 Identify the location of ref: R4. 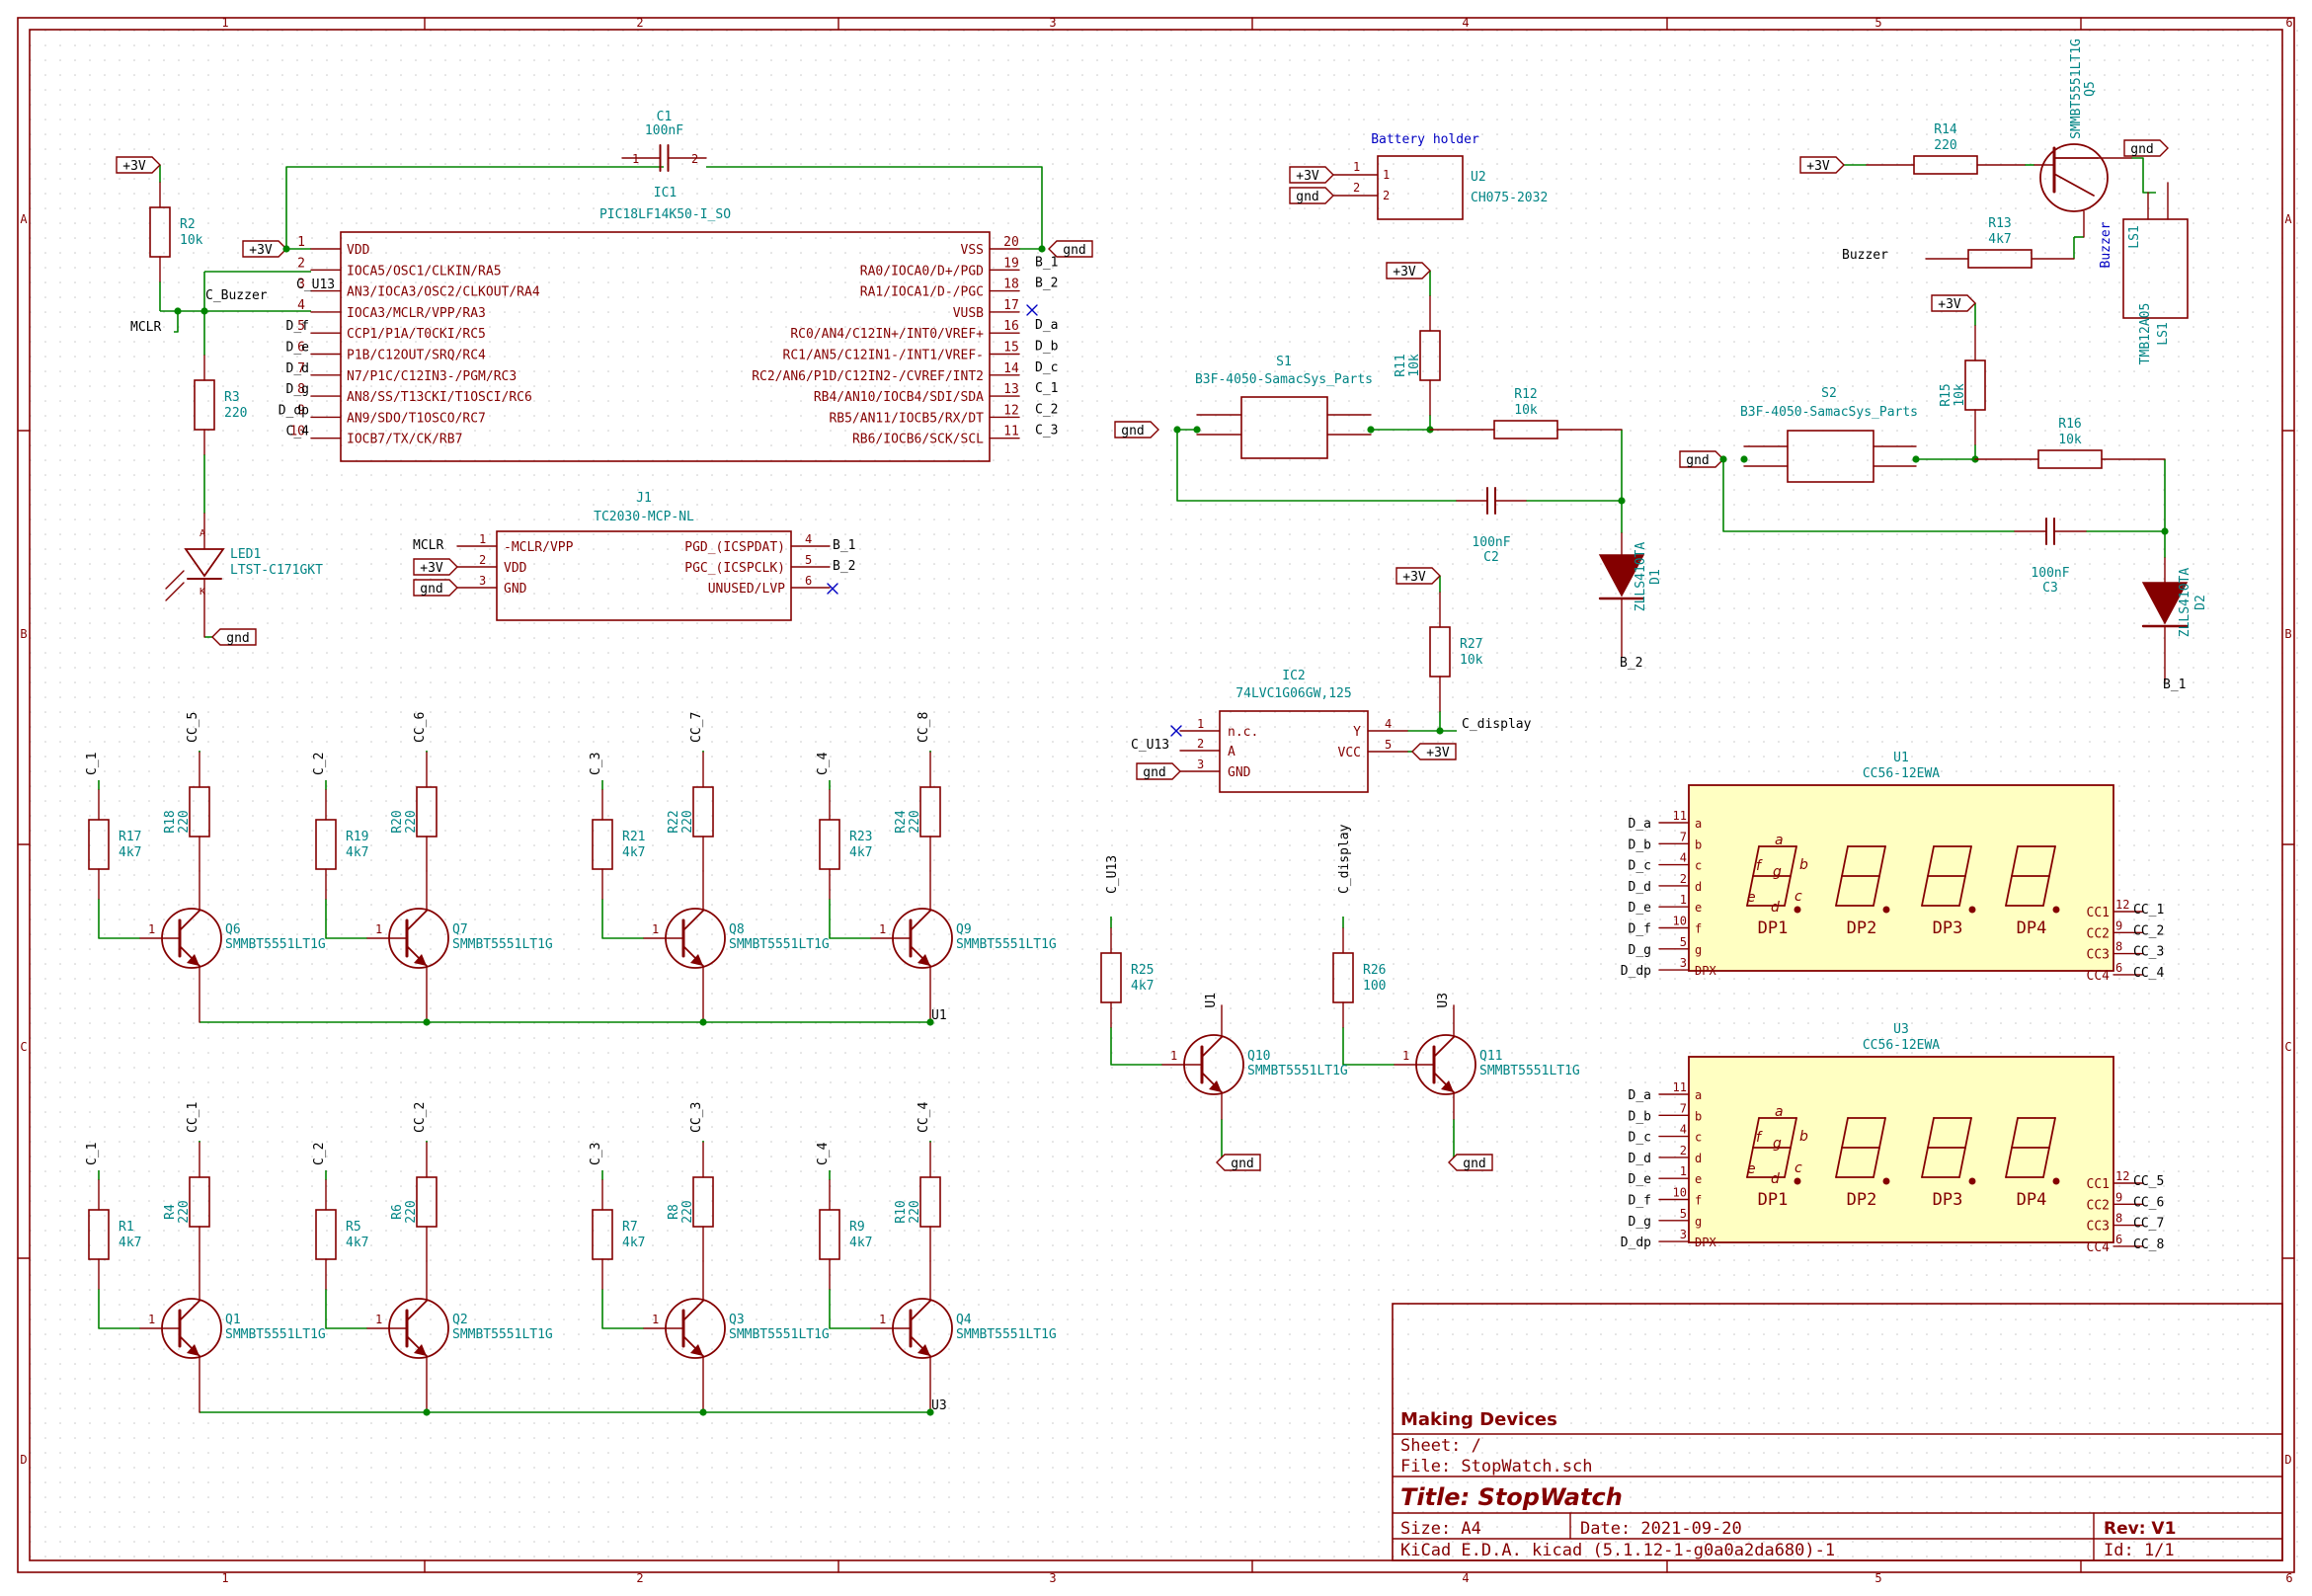
(170, 1212).